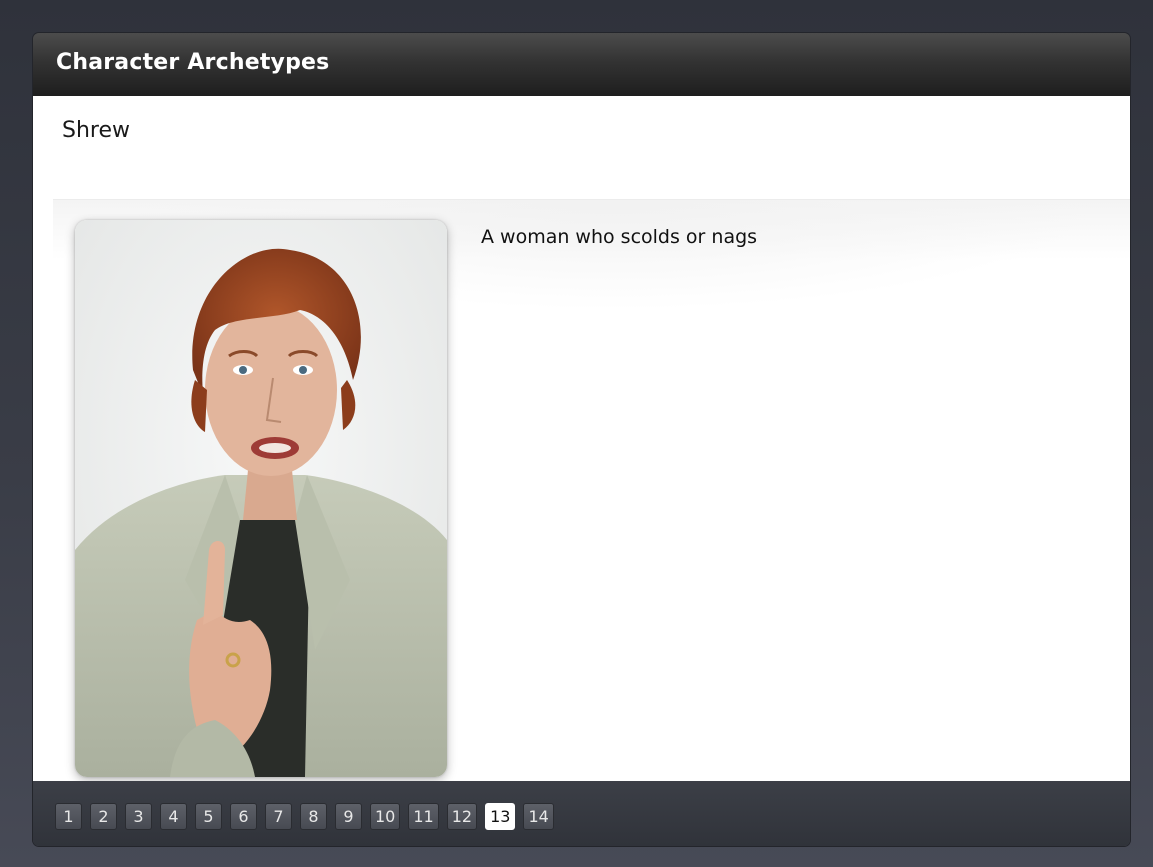 This screenshot has width=1153, height=867. I want to click on page-button-9: 9, so click(348, 816).